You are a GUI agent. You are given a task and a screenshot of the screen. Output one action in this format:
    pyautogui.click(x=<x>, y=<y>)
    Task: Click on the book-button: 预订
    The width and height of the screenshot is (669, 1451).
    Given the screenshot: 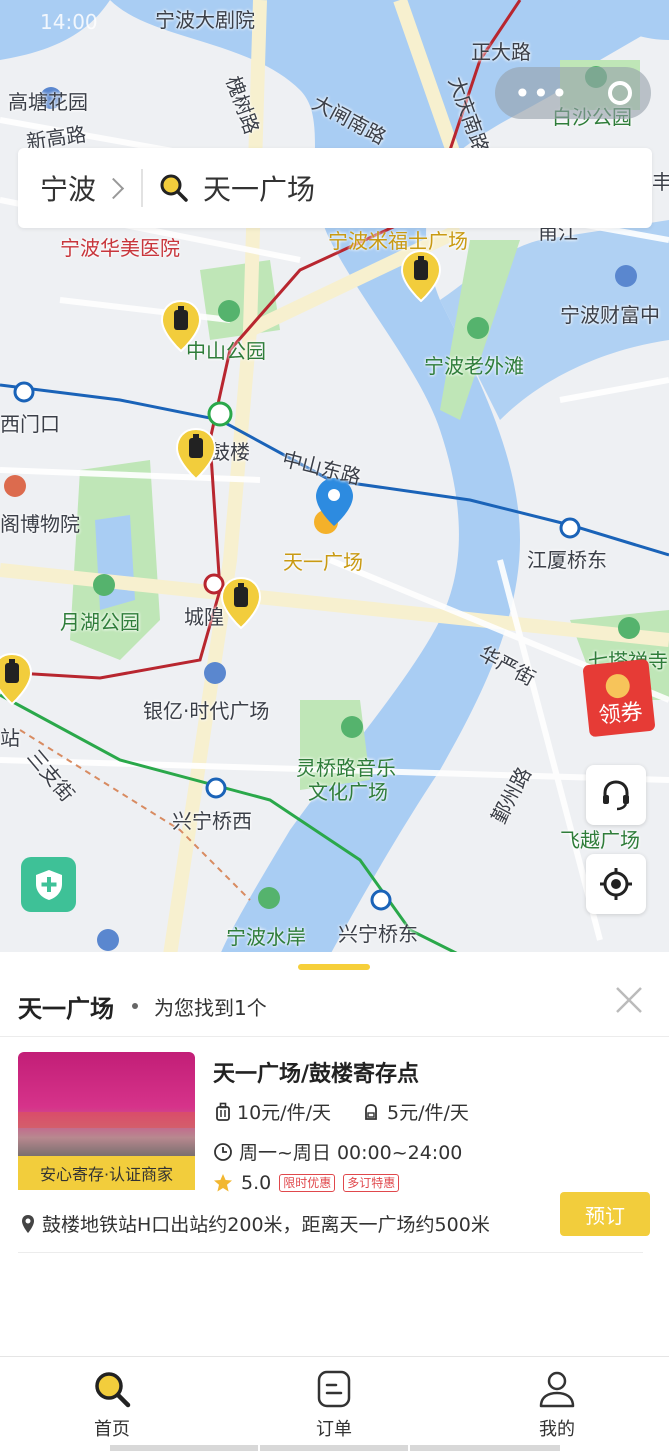 What is the action you would take?
    pyautogui.click(x=605, y=1214)
    